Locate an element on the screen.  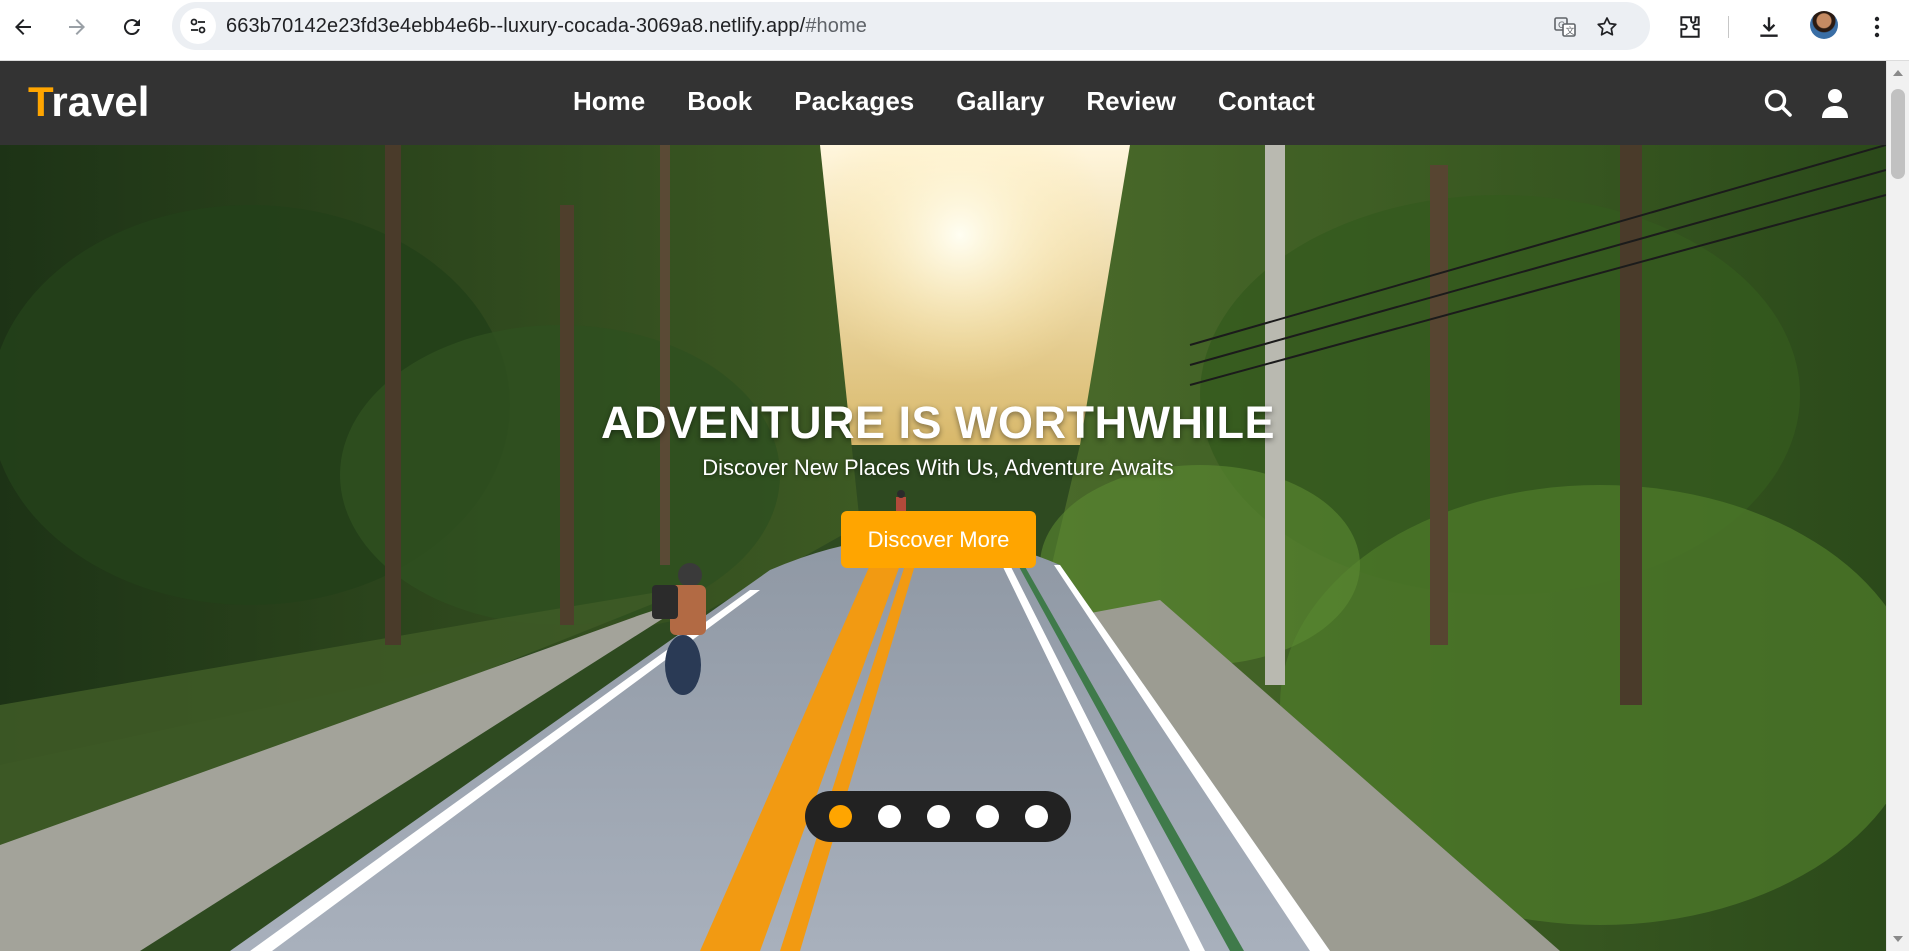
site-info-icon is located at coordinates (198, 26).